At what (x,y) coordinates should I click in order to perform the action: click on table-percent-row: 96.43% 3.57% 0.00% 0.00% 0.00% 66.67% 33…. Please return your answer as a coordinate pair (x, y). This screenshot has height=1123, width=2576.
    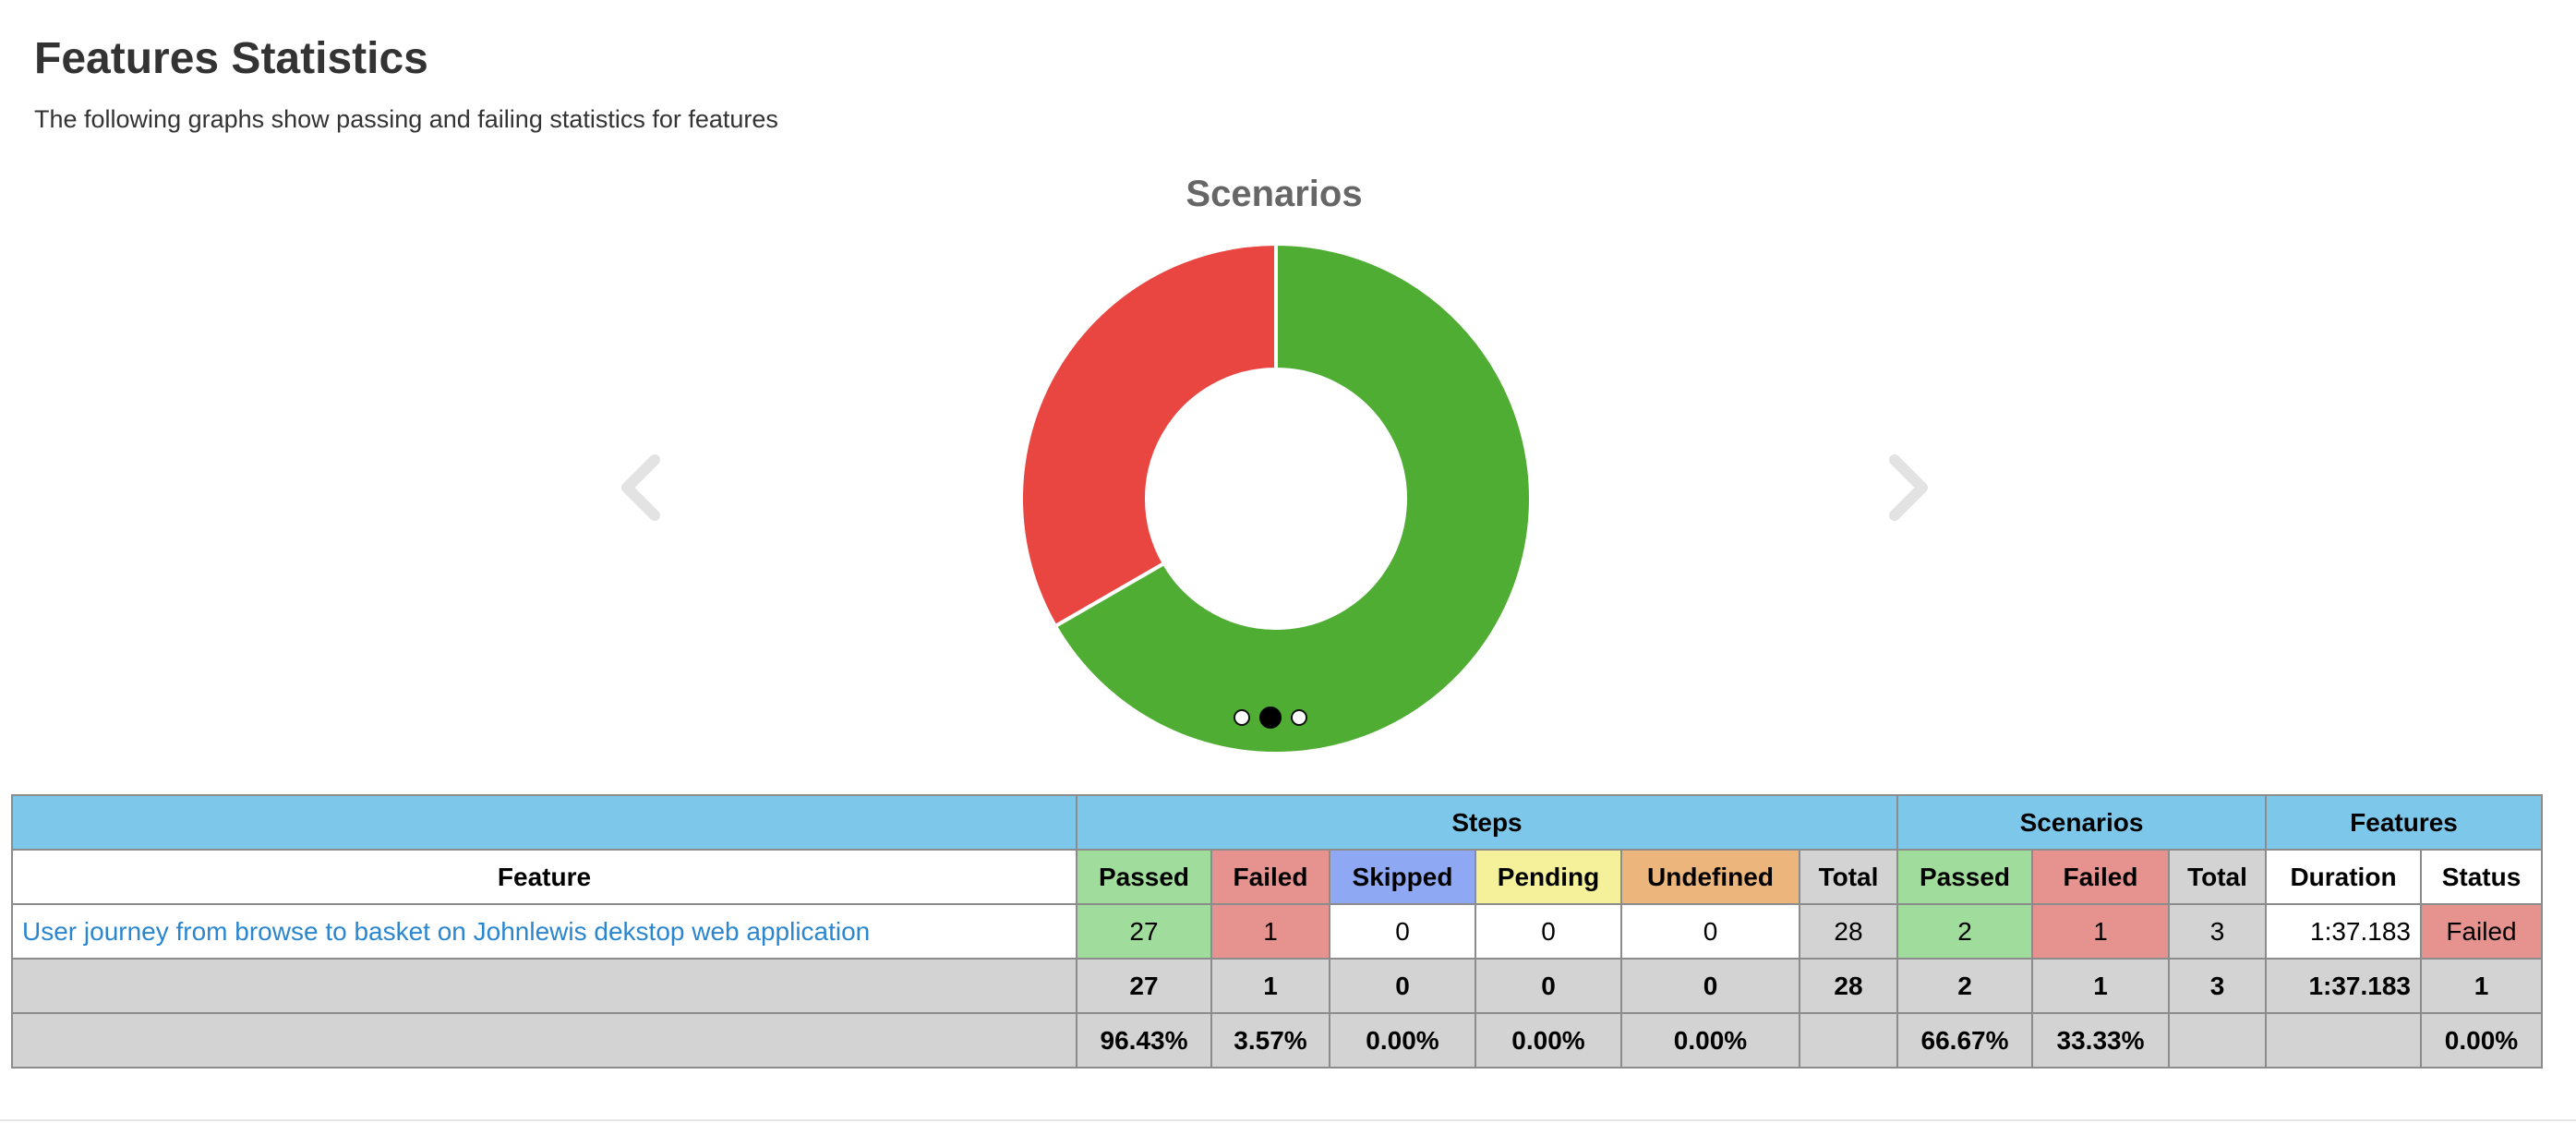
    Looking at the image, I should click on (1277, 1041).